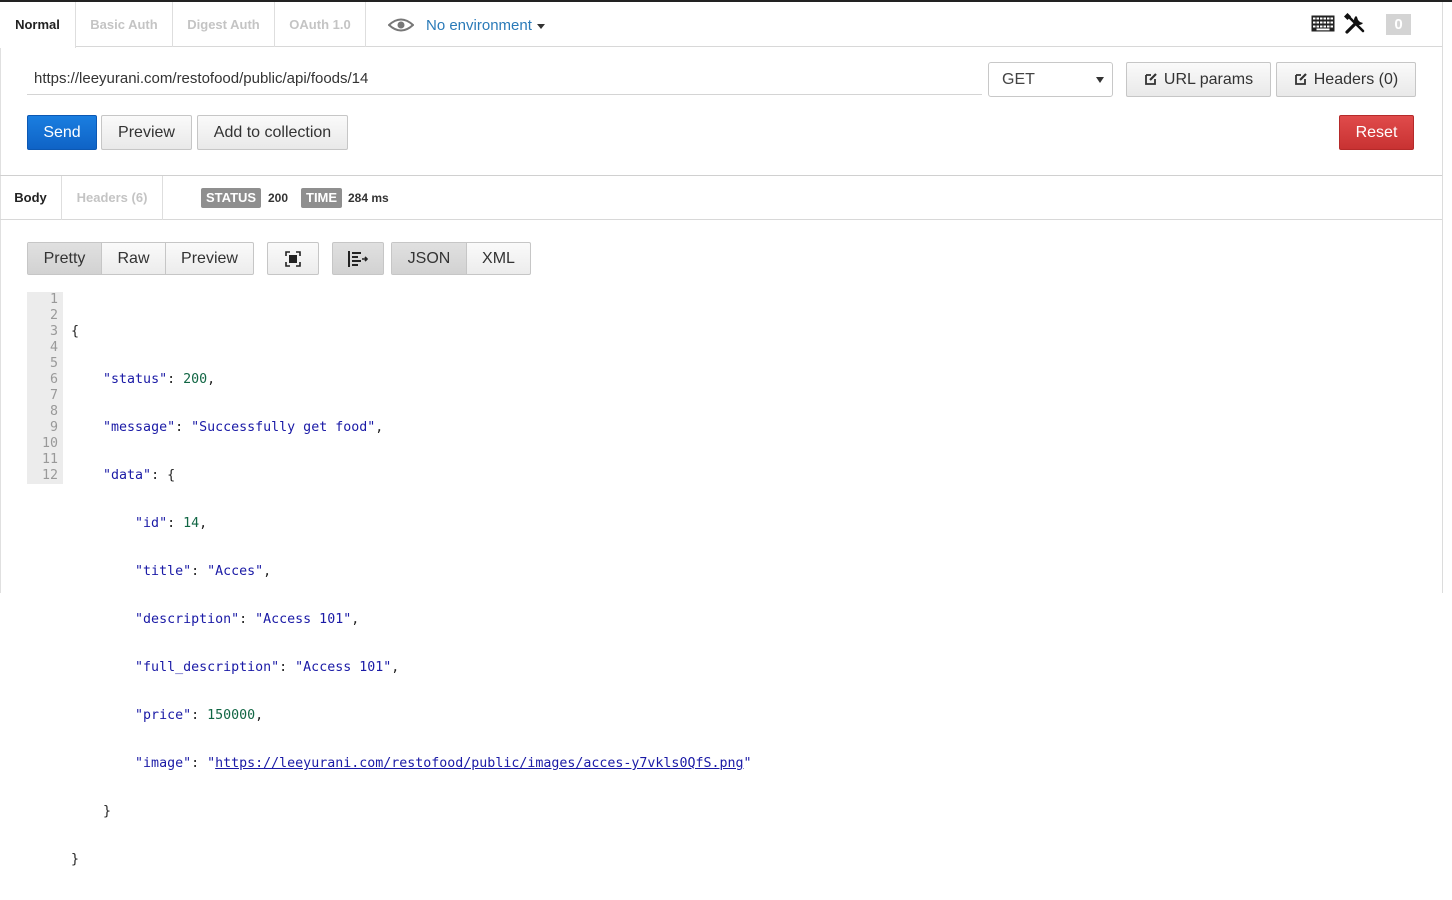  I want to click on tab-normal: Normal, so click(38, 25).